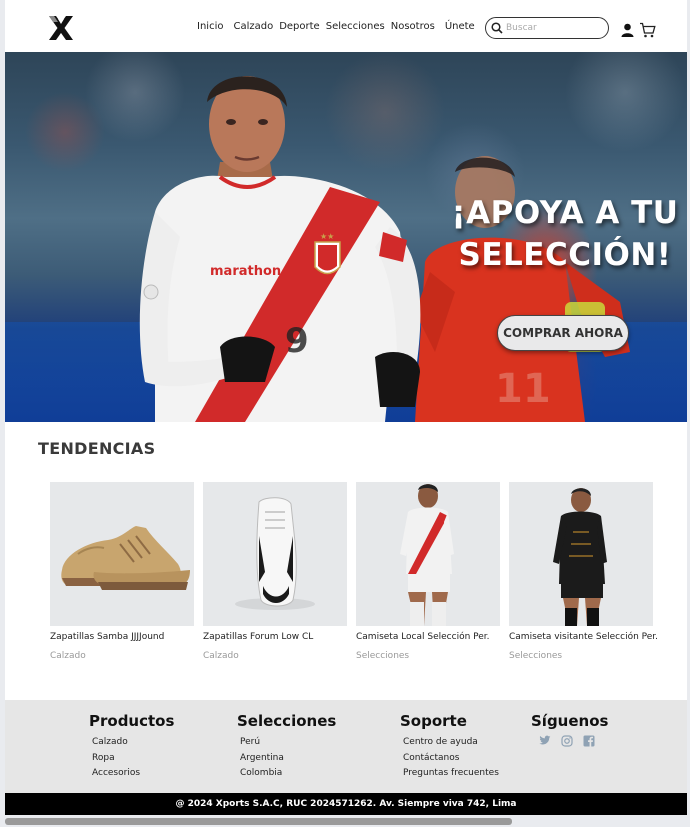 The image size is (690, 827). Describe the element at coordinates (275, 637) in the screenshot. I see `product-name: Zapatillas Forum Low CL` at that location.